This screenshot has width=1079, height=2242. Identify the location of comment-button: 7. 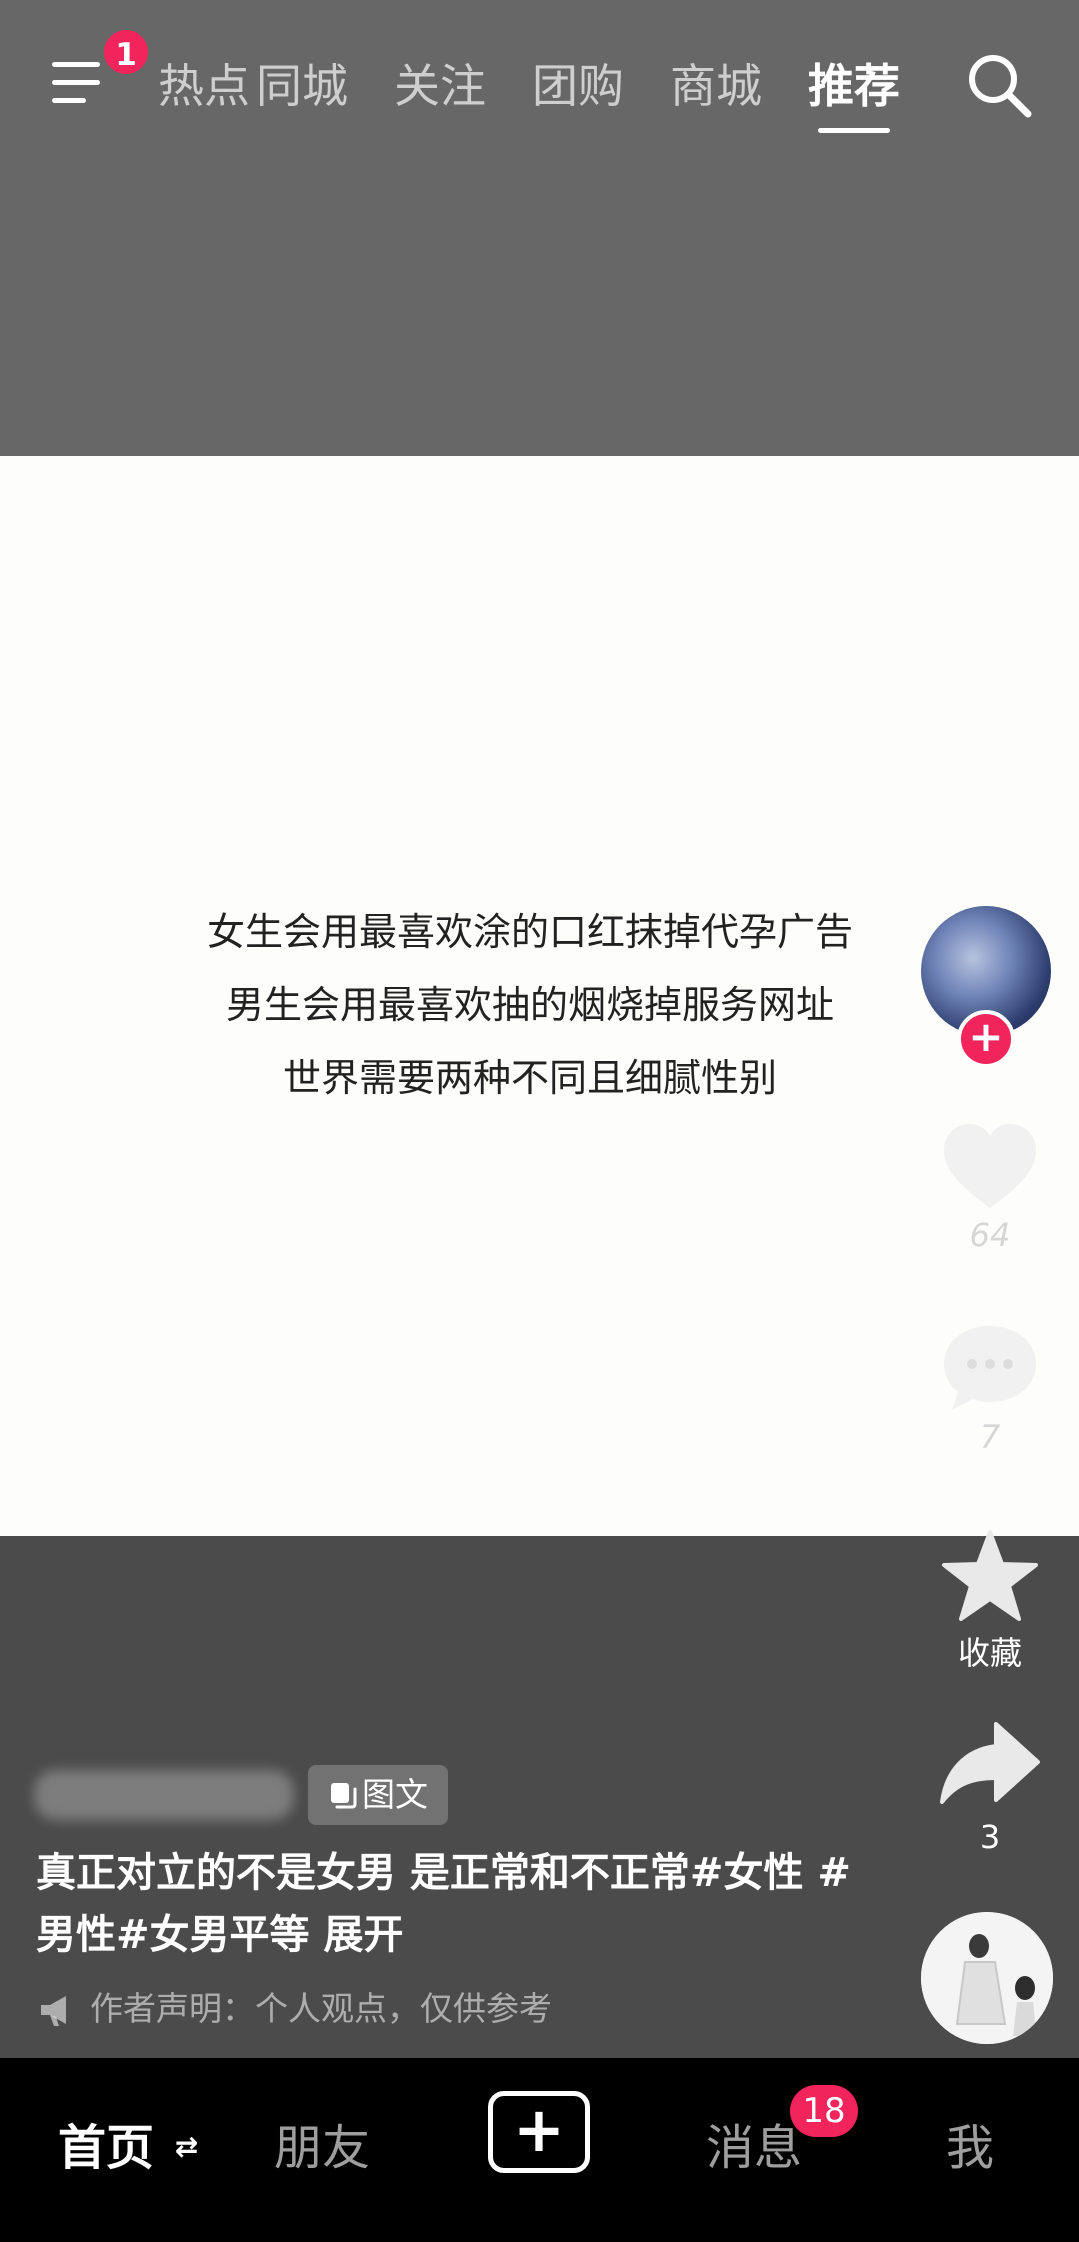
(990, 1389).